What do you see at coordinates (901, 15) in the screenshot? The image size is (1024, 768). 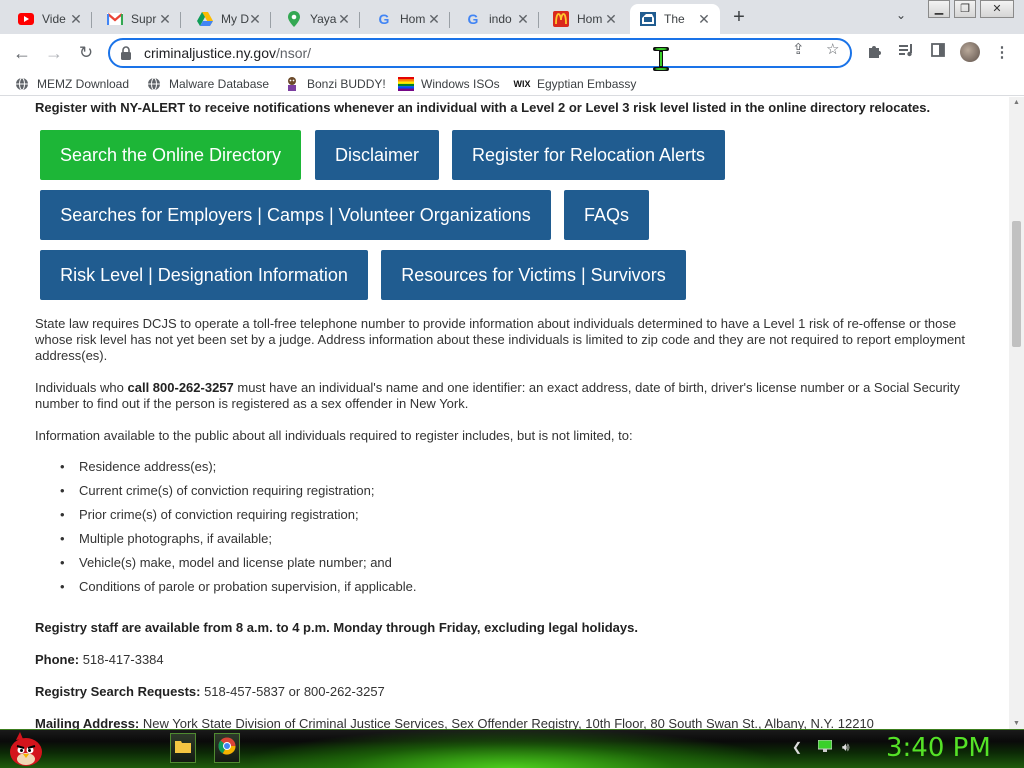 I see `tab-search-icon: ⌄` at bounding box center [901, 15].